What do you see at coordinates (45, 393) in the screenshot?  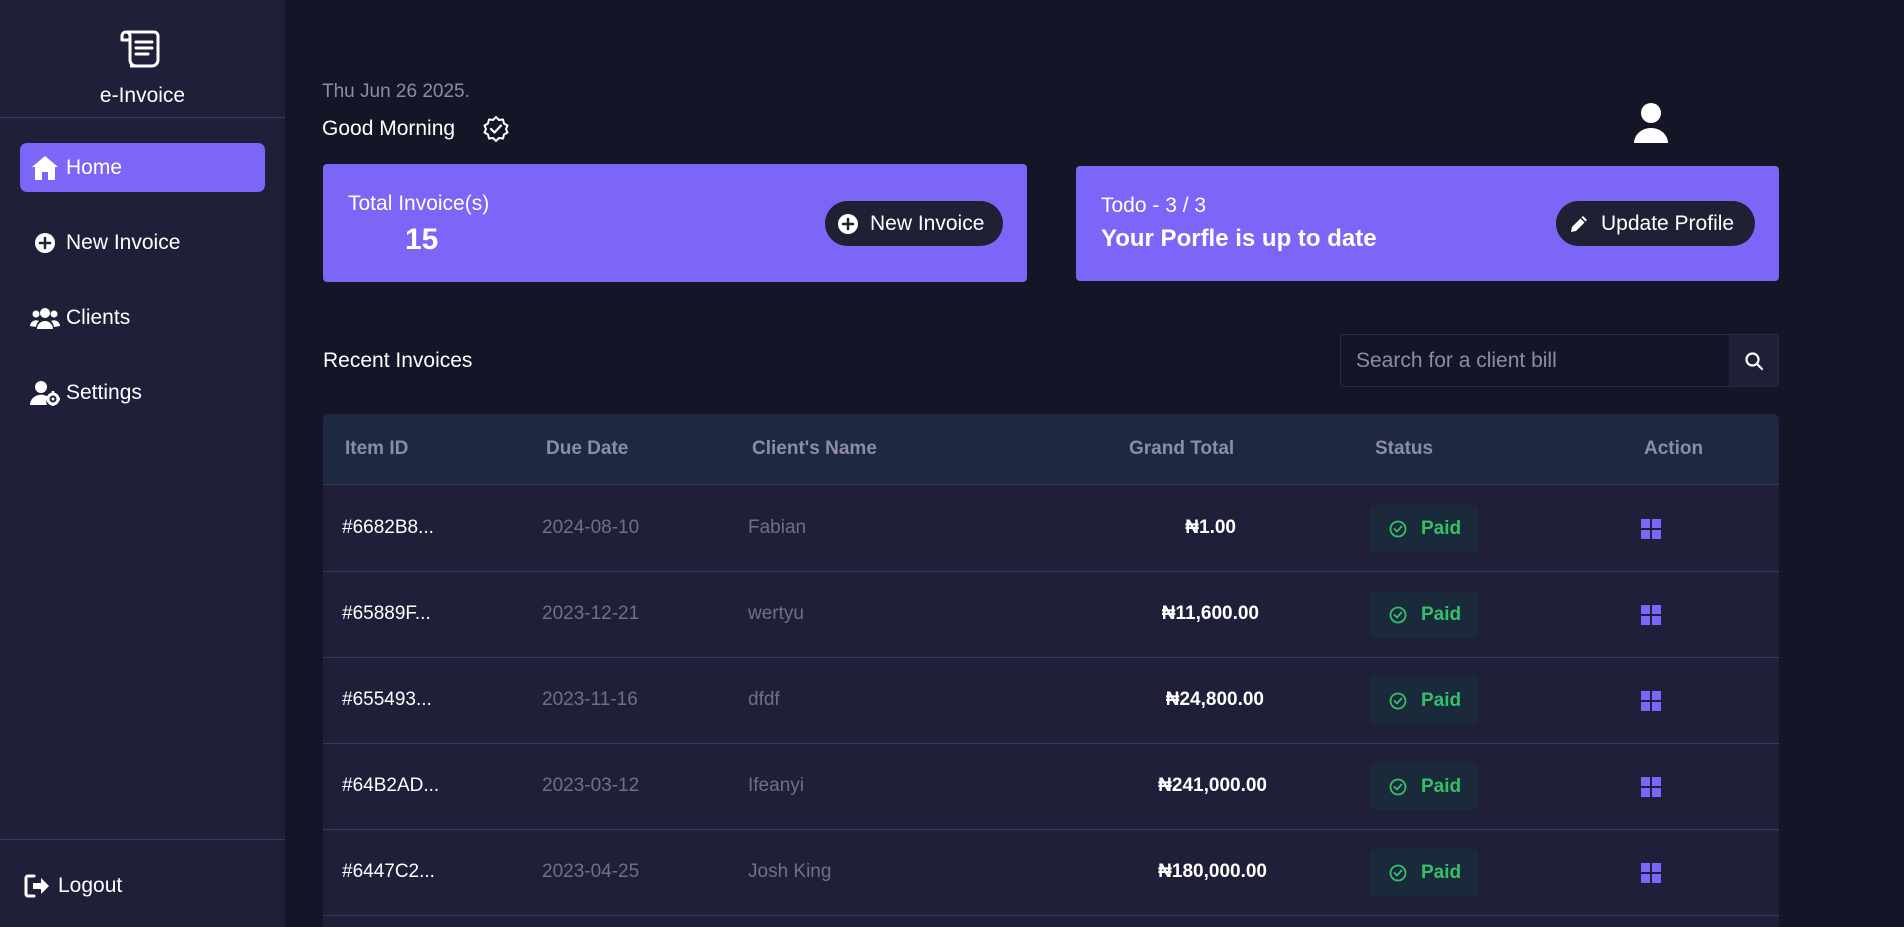 I see `user-gear-icon` at bounding box center [45, 393].